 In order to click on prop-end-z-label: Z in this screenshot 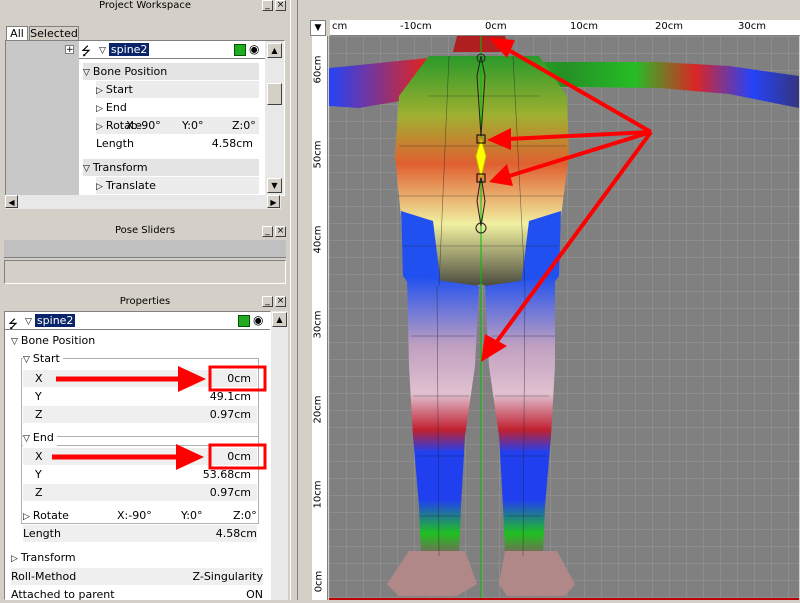, I will do `click(39, 492)`.